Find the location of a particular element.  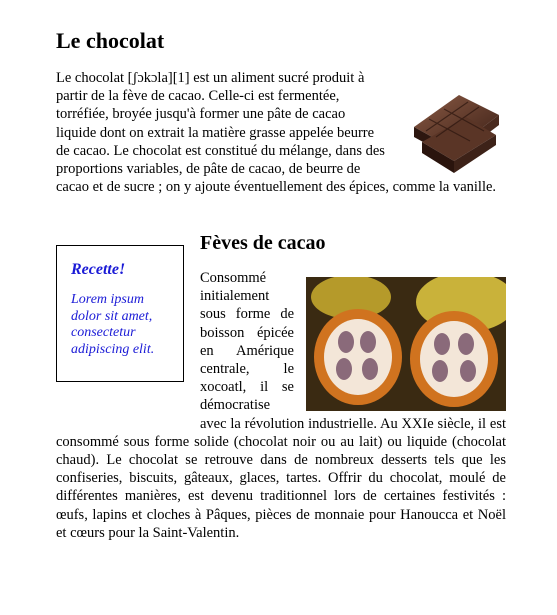

section-title: Fèves de cacao is located at coordinates (263, 243).